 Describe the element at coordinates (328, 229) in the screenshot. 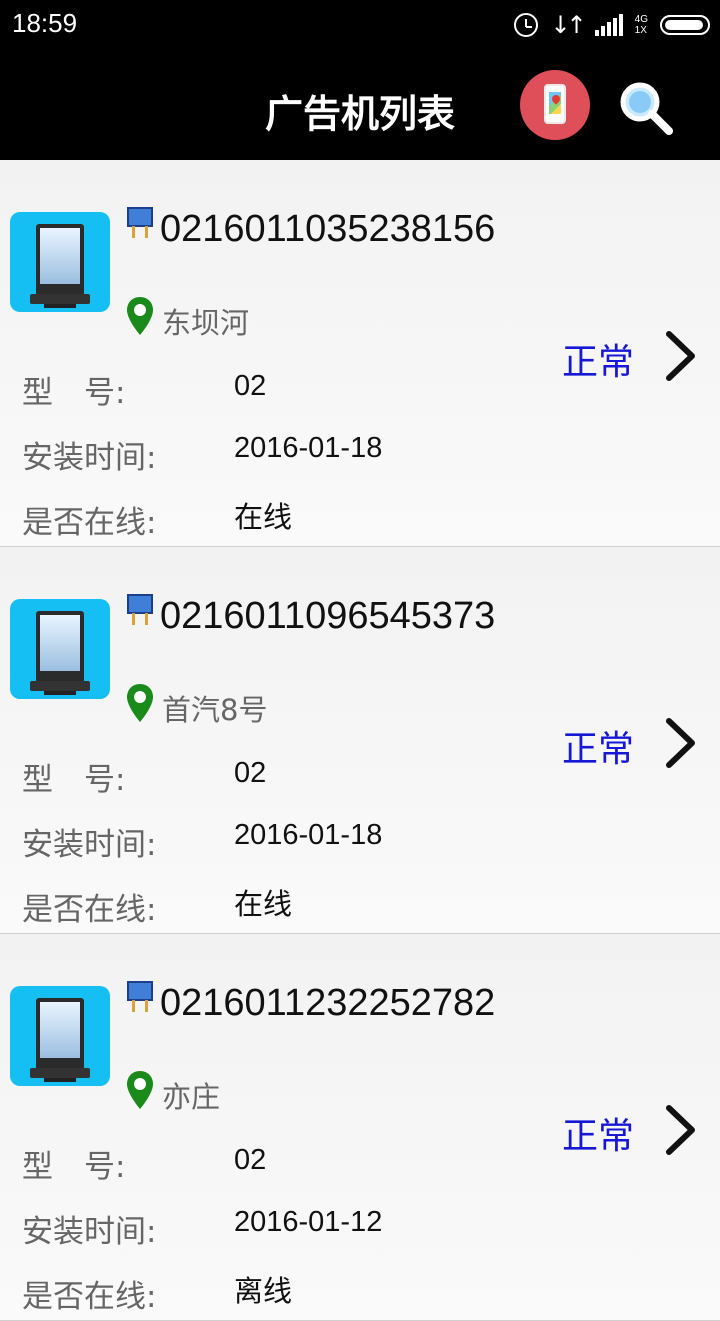

I see `device-code: 0216011035238156` at that location.